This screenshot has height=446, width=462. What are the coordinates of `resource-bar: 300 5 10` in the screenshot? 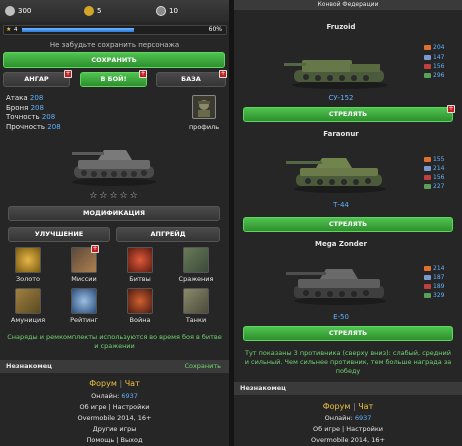 It's located at (114, 11).